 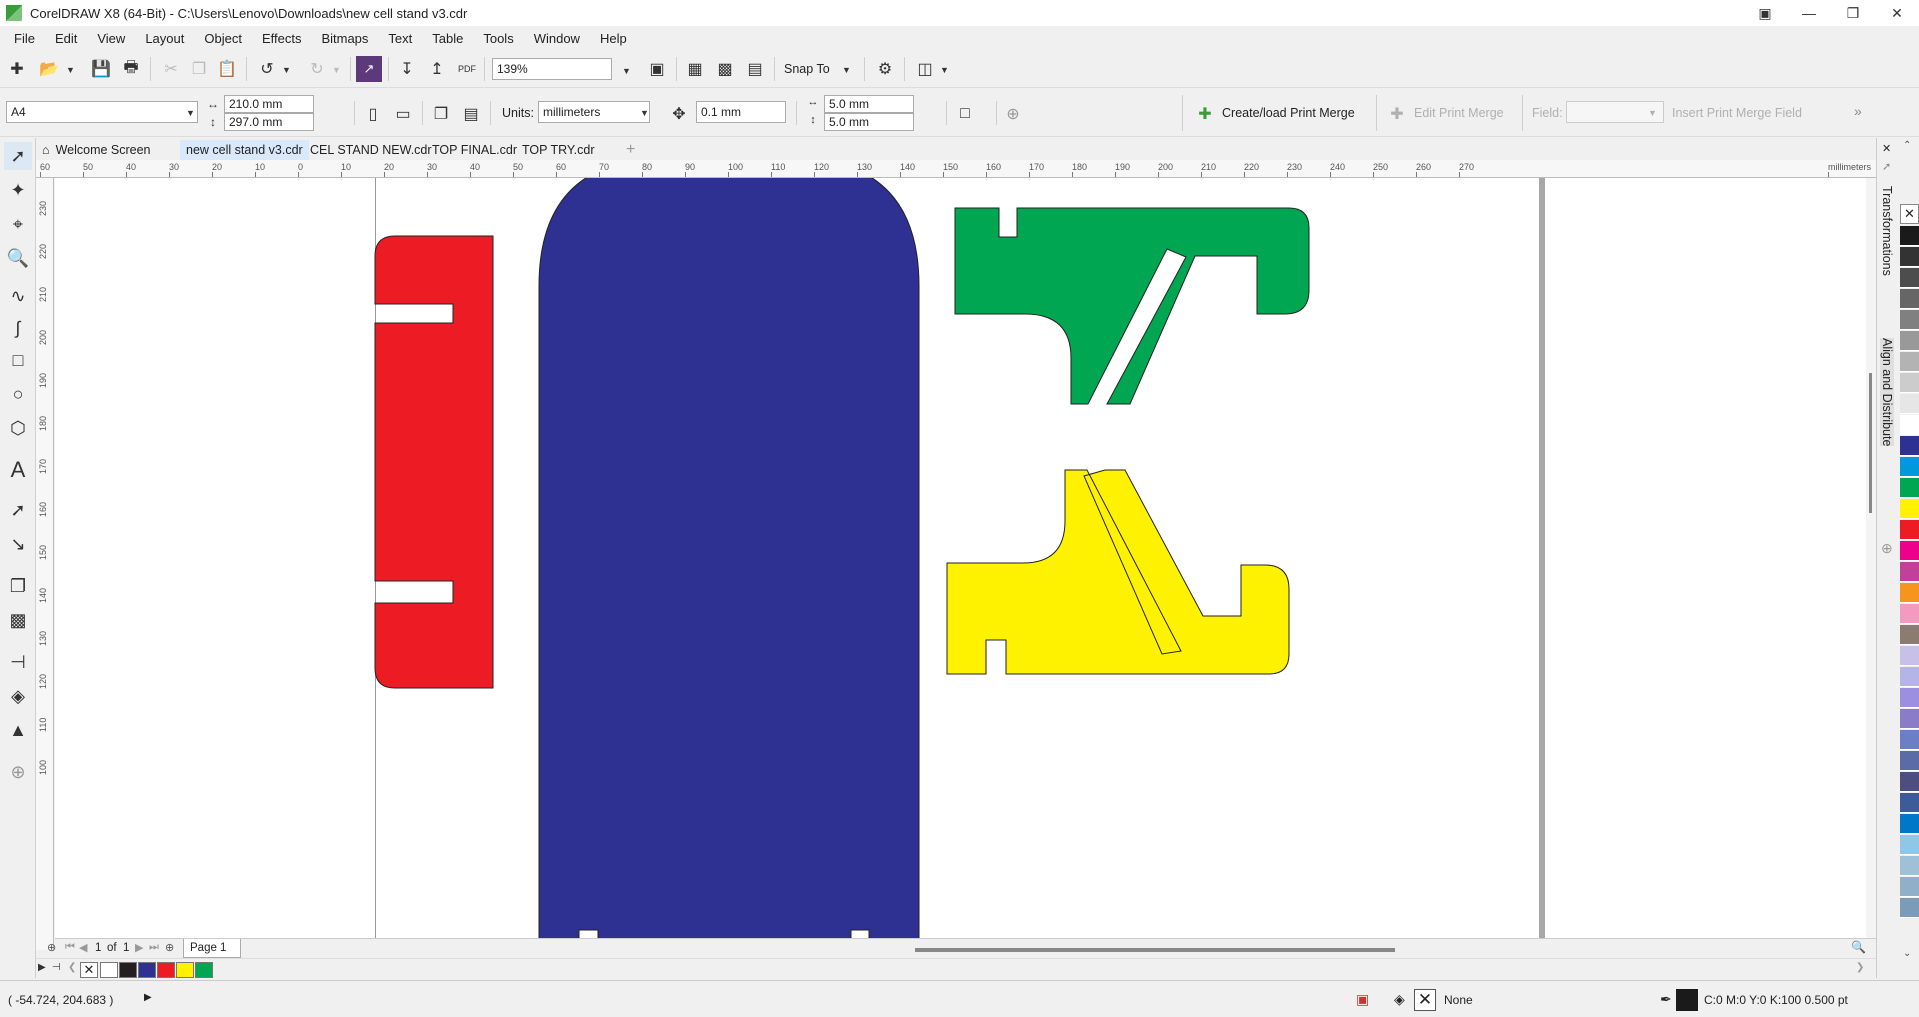 What do you see at coordinates (1765, 13) in the screenshot?
I see `help-icon: ▣` at bounding box center [1765, 13].